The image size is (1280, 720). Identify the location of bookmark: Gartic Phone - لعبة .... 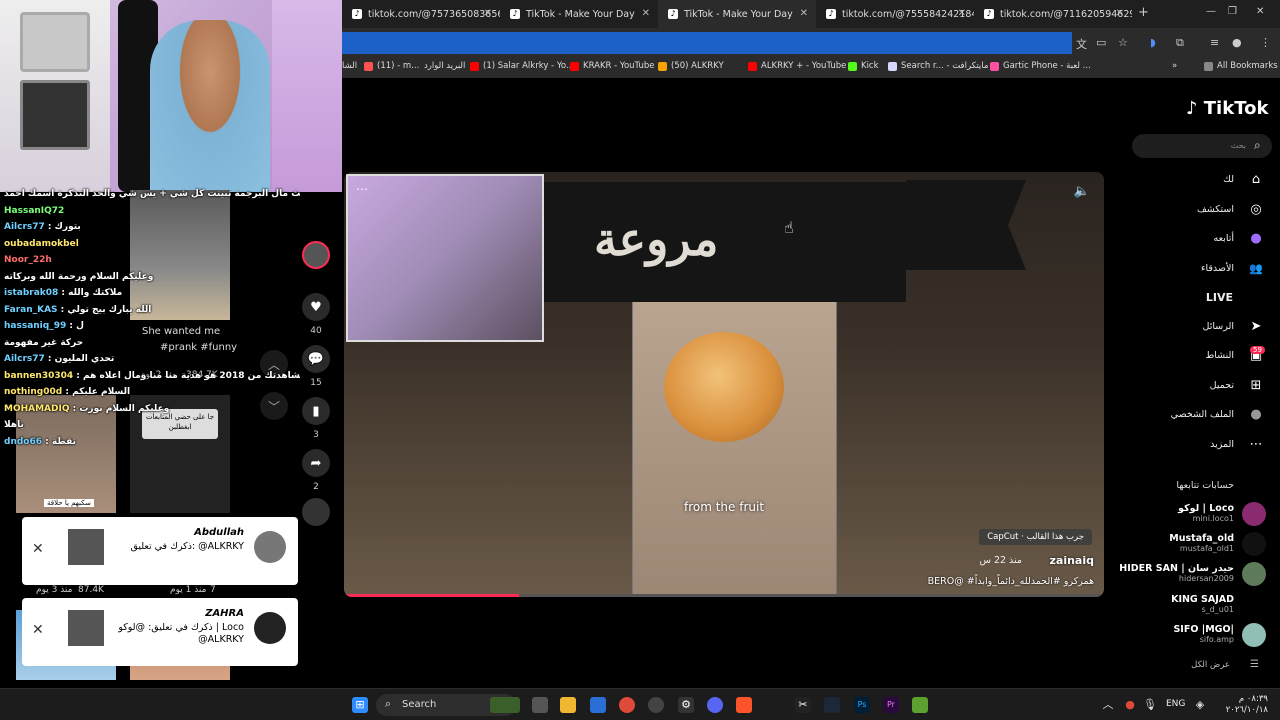
(1040, 66).